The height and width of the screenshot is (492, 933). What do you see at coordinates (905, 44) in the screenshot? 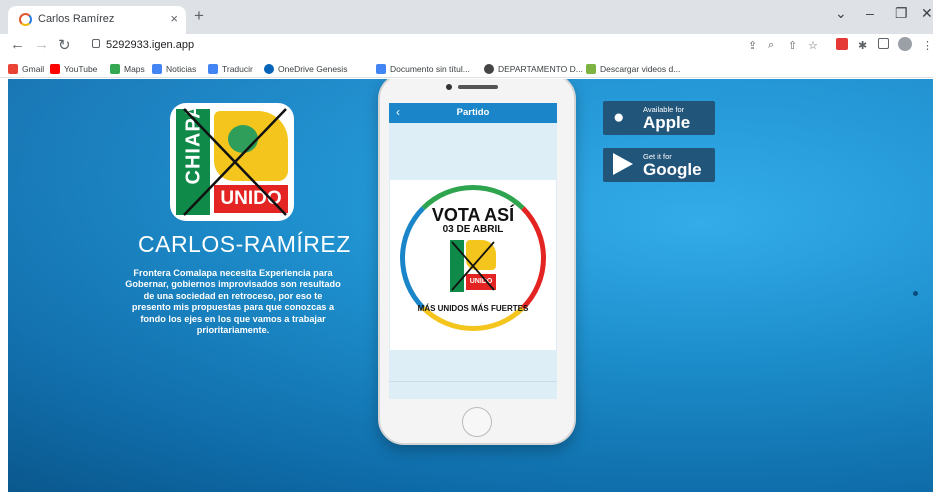
I see `profile-avatar-icon` at bounding box center [905, 44].